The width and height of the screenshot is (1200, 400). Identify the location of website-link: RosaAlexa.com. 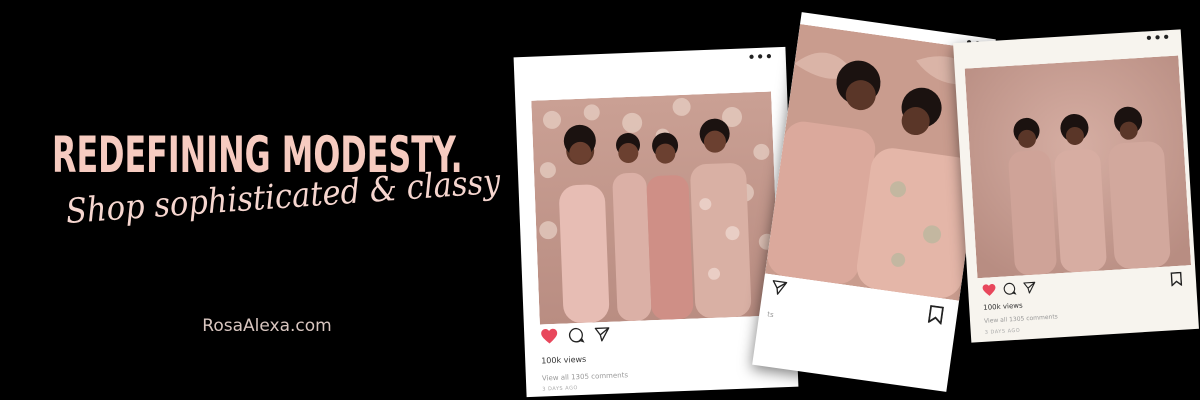
(267, 326).